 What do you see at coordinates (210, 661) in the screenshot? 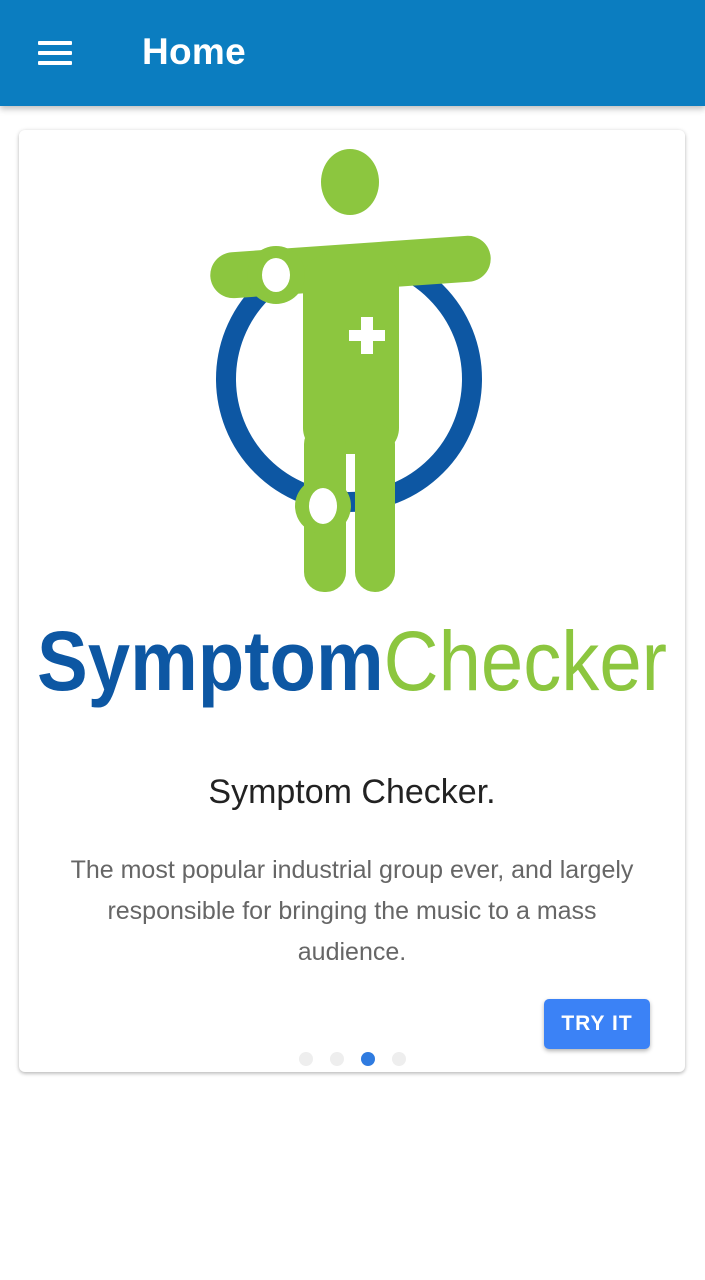
I see `logo-word-symptom: Symptom` at bounding box center [210, 661].